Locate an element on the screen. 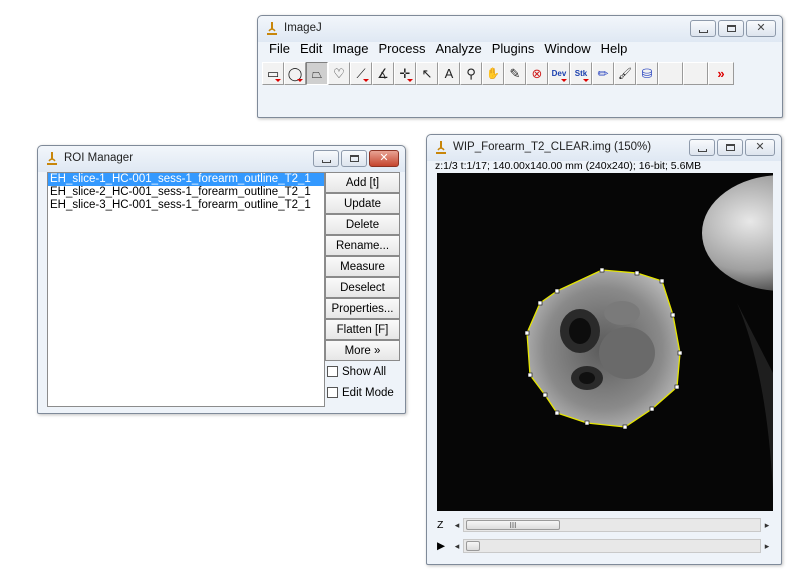  freehand-tool-icon: ♡ is located at coordinates (339, 73).